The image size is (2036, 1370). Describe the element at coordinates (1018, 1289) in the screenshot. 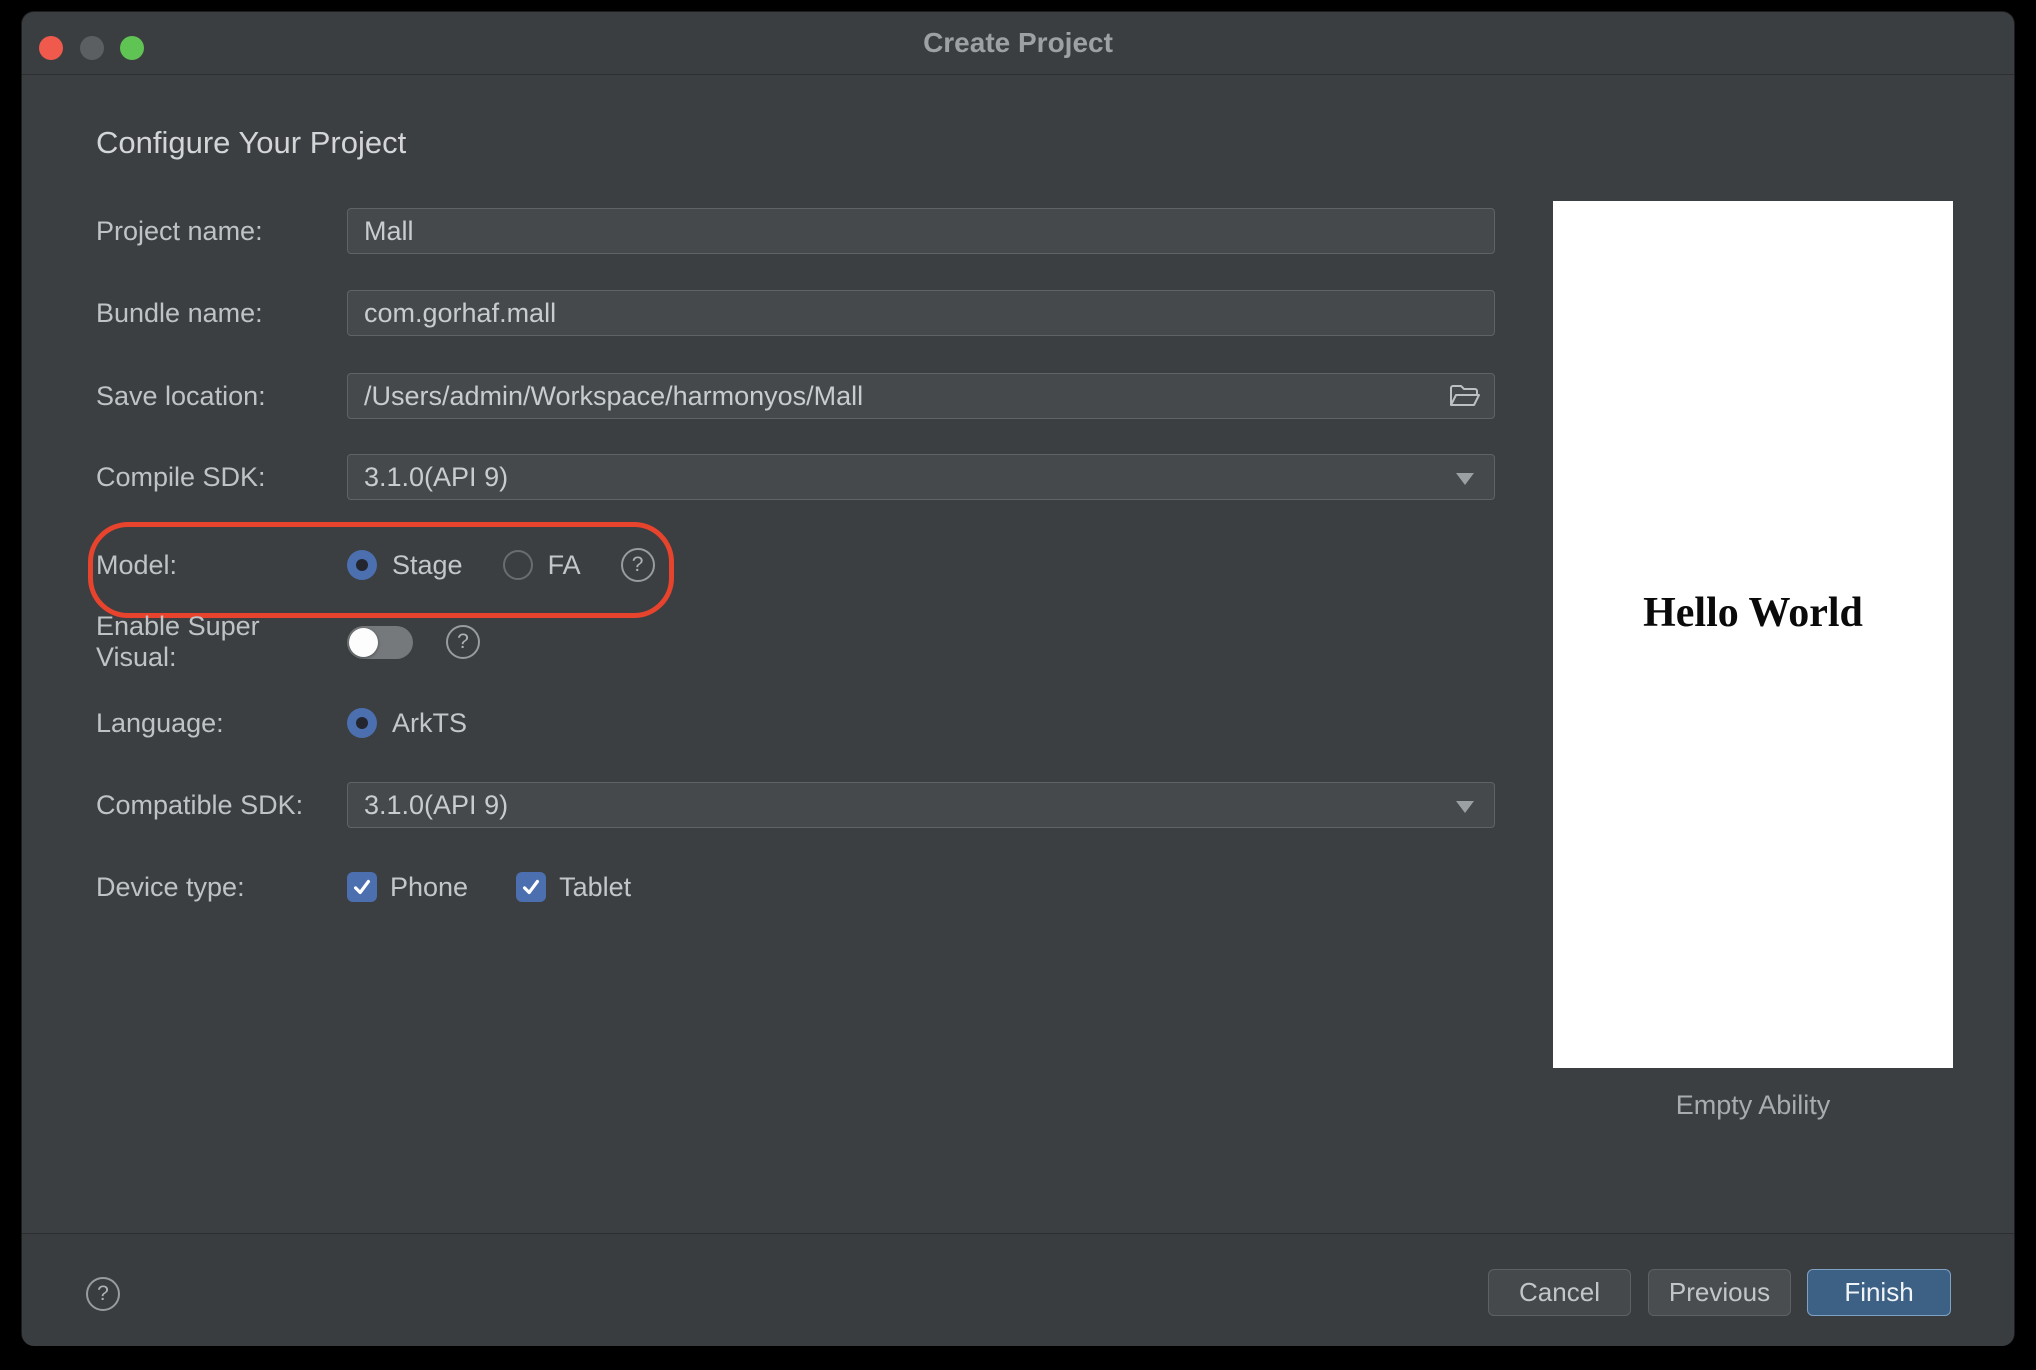

I see `footer-bar: ? Cancel Previous Finish` at that location.